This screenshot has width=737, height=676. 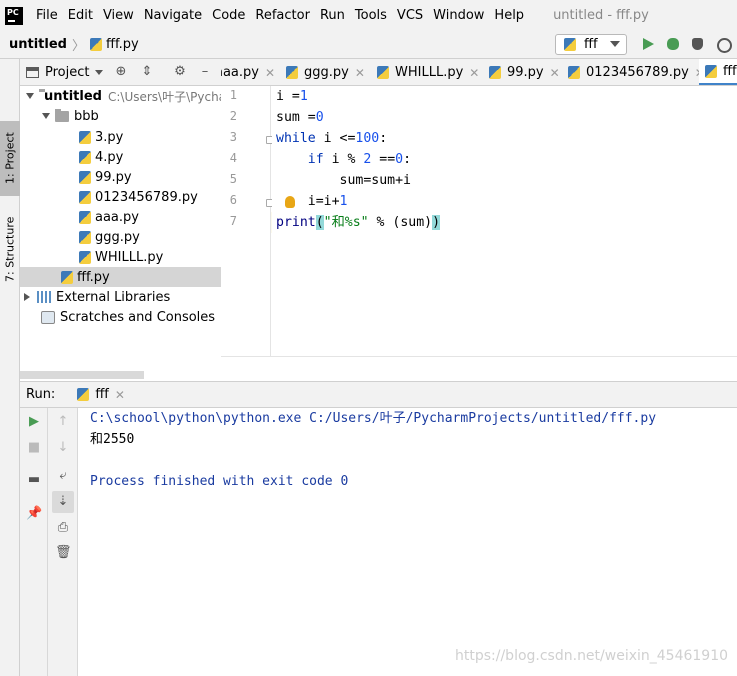 I want to click on editor-tab: 99.py ✕, so click(x=524, y=72).